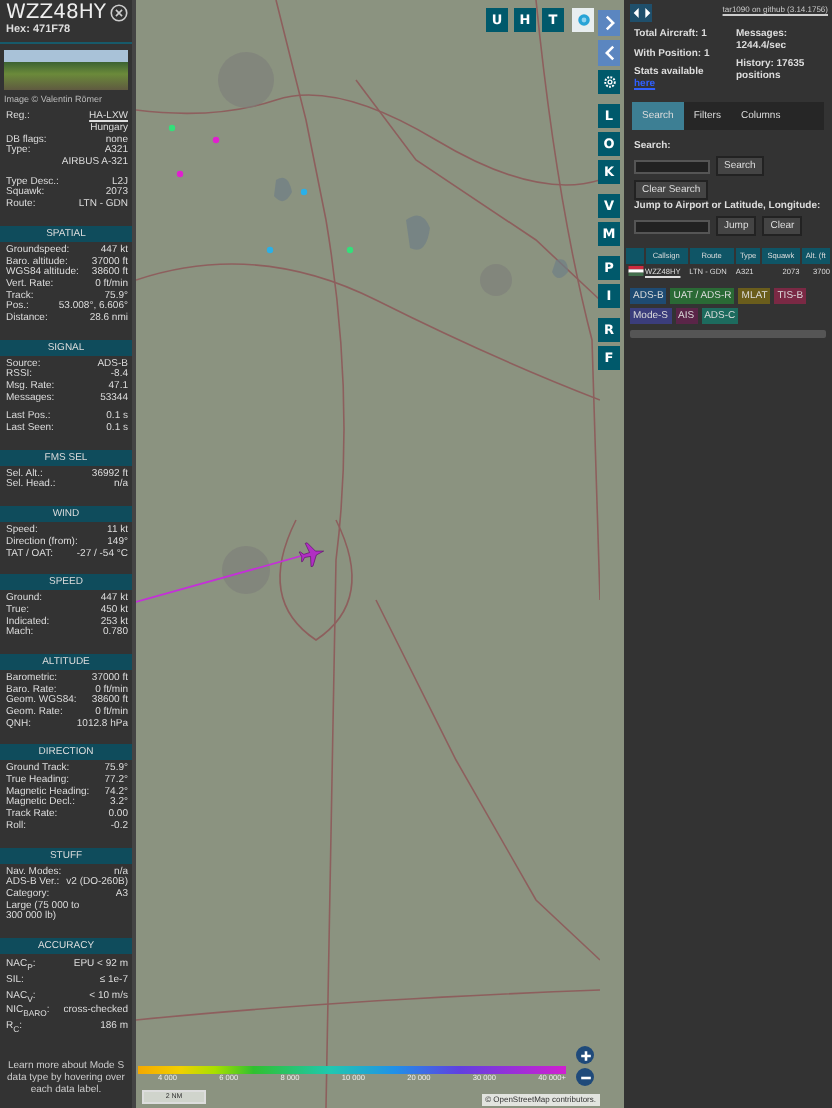  What do you see at coordinates (672, 226) in the screenshot?
I see `jump-field` at bounding box center [672, 226].